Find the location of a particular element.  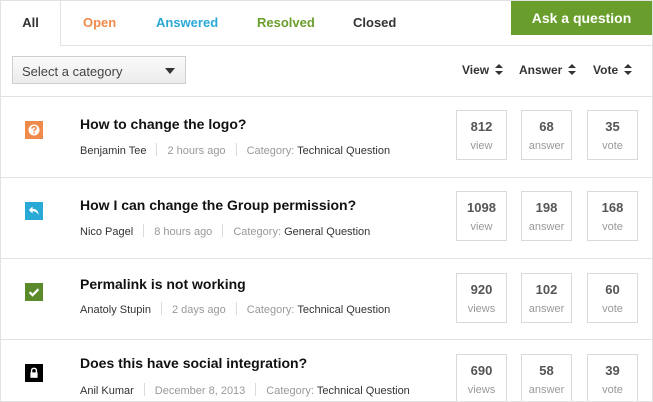

tab-closed: Closed is located at coordinates (374, 23).